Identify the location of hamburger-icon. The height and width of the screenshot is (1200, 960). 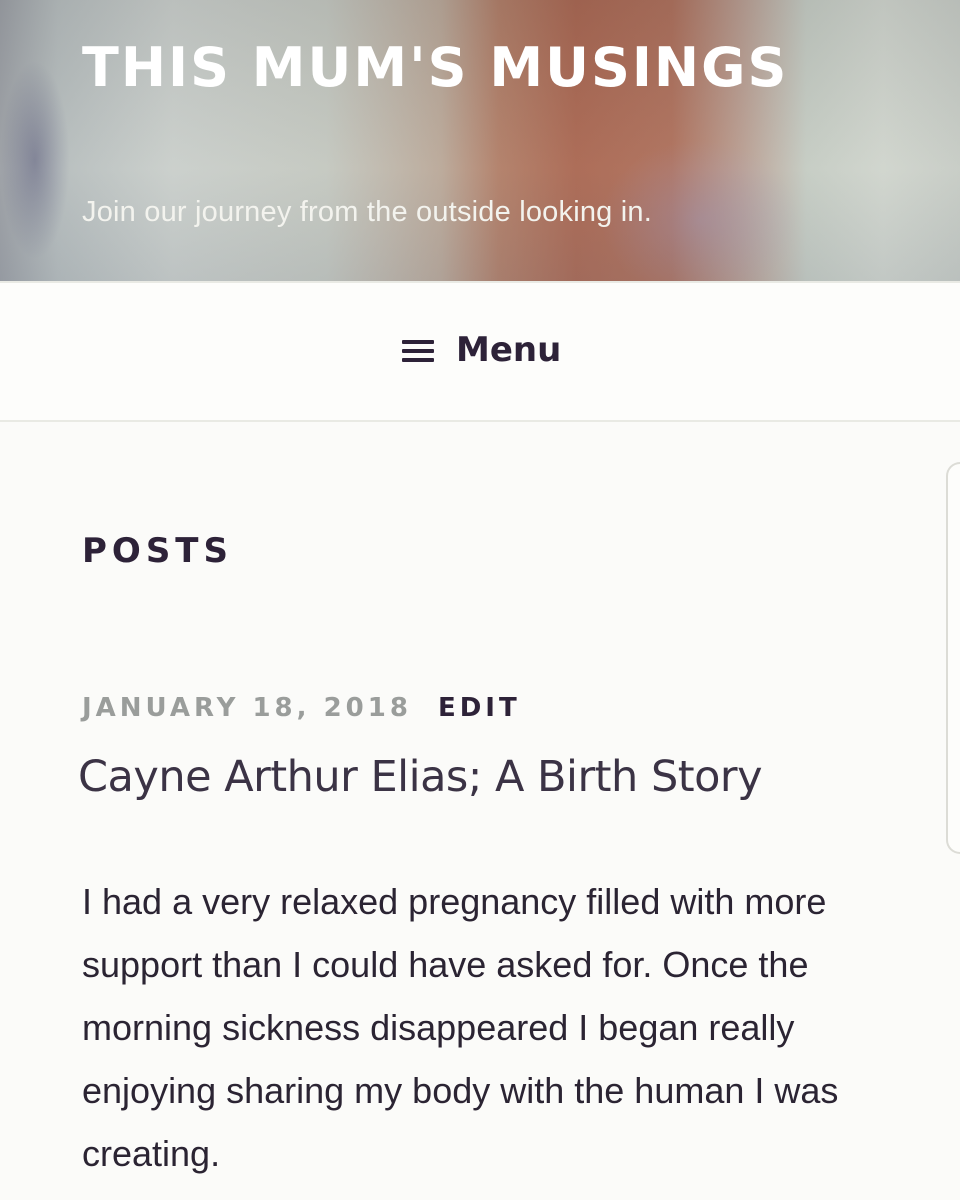
(418, 350).